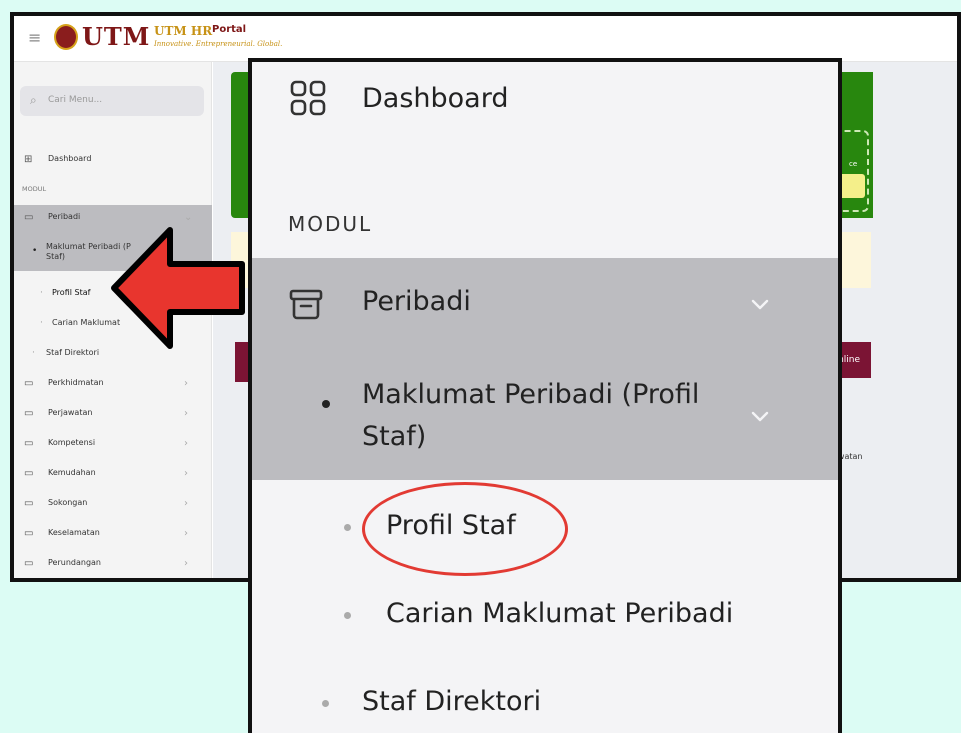  Describe the element at coordinates (853, 164) in the screenshot. I see `card-text-fragment: ce` at that location.